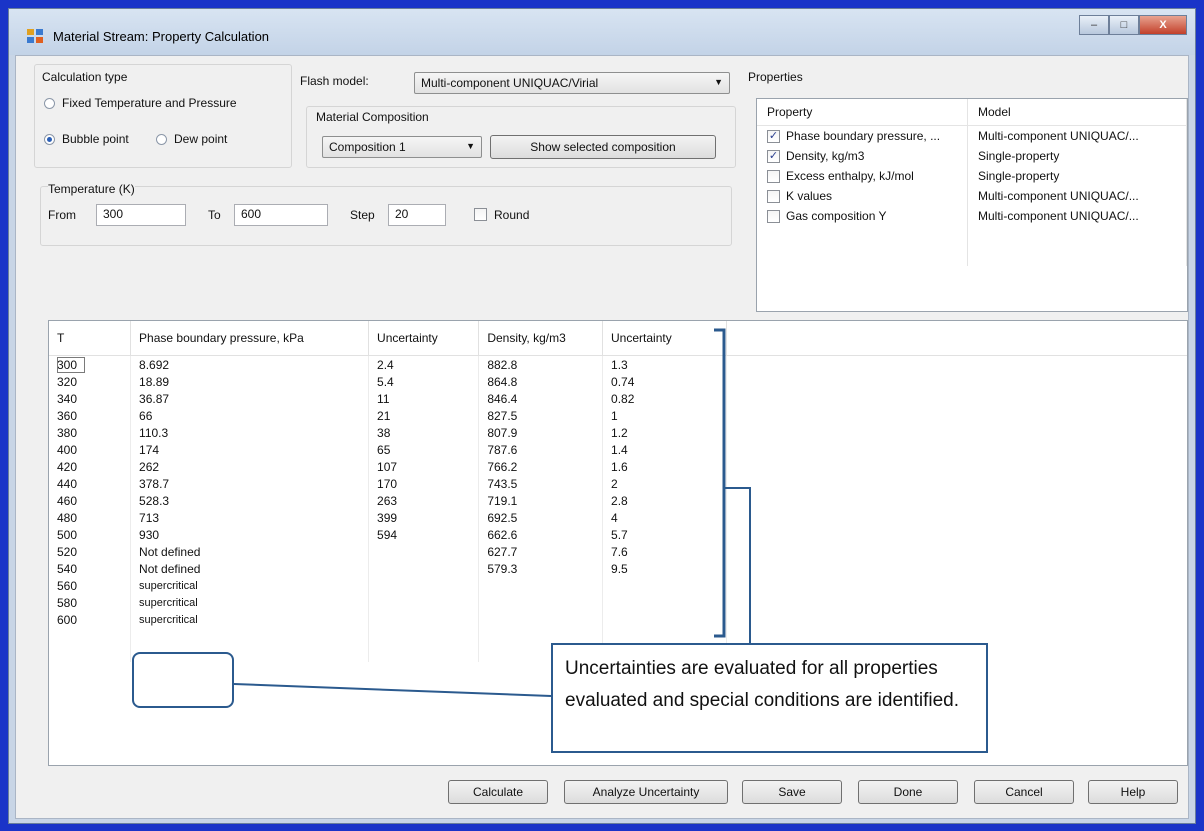 This screenshot has width=1204, height=831. Describe the element at coordinates (908, 792) in the screenshot. I see `done-button: Done` at that location.